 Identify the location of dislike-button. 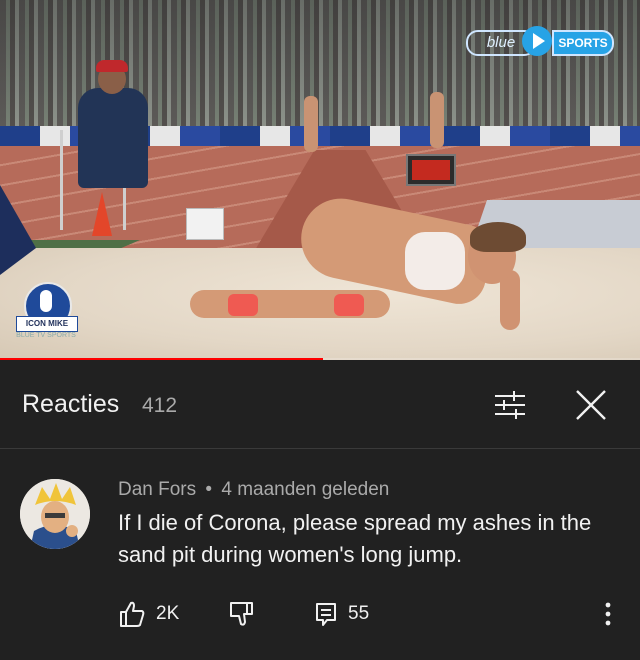
(242, 614).